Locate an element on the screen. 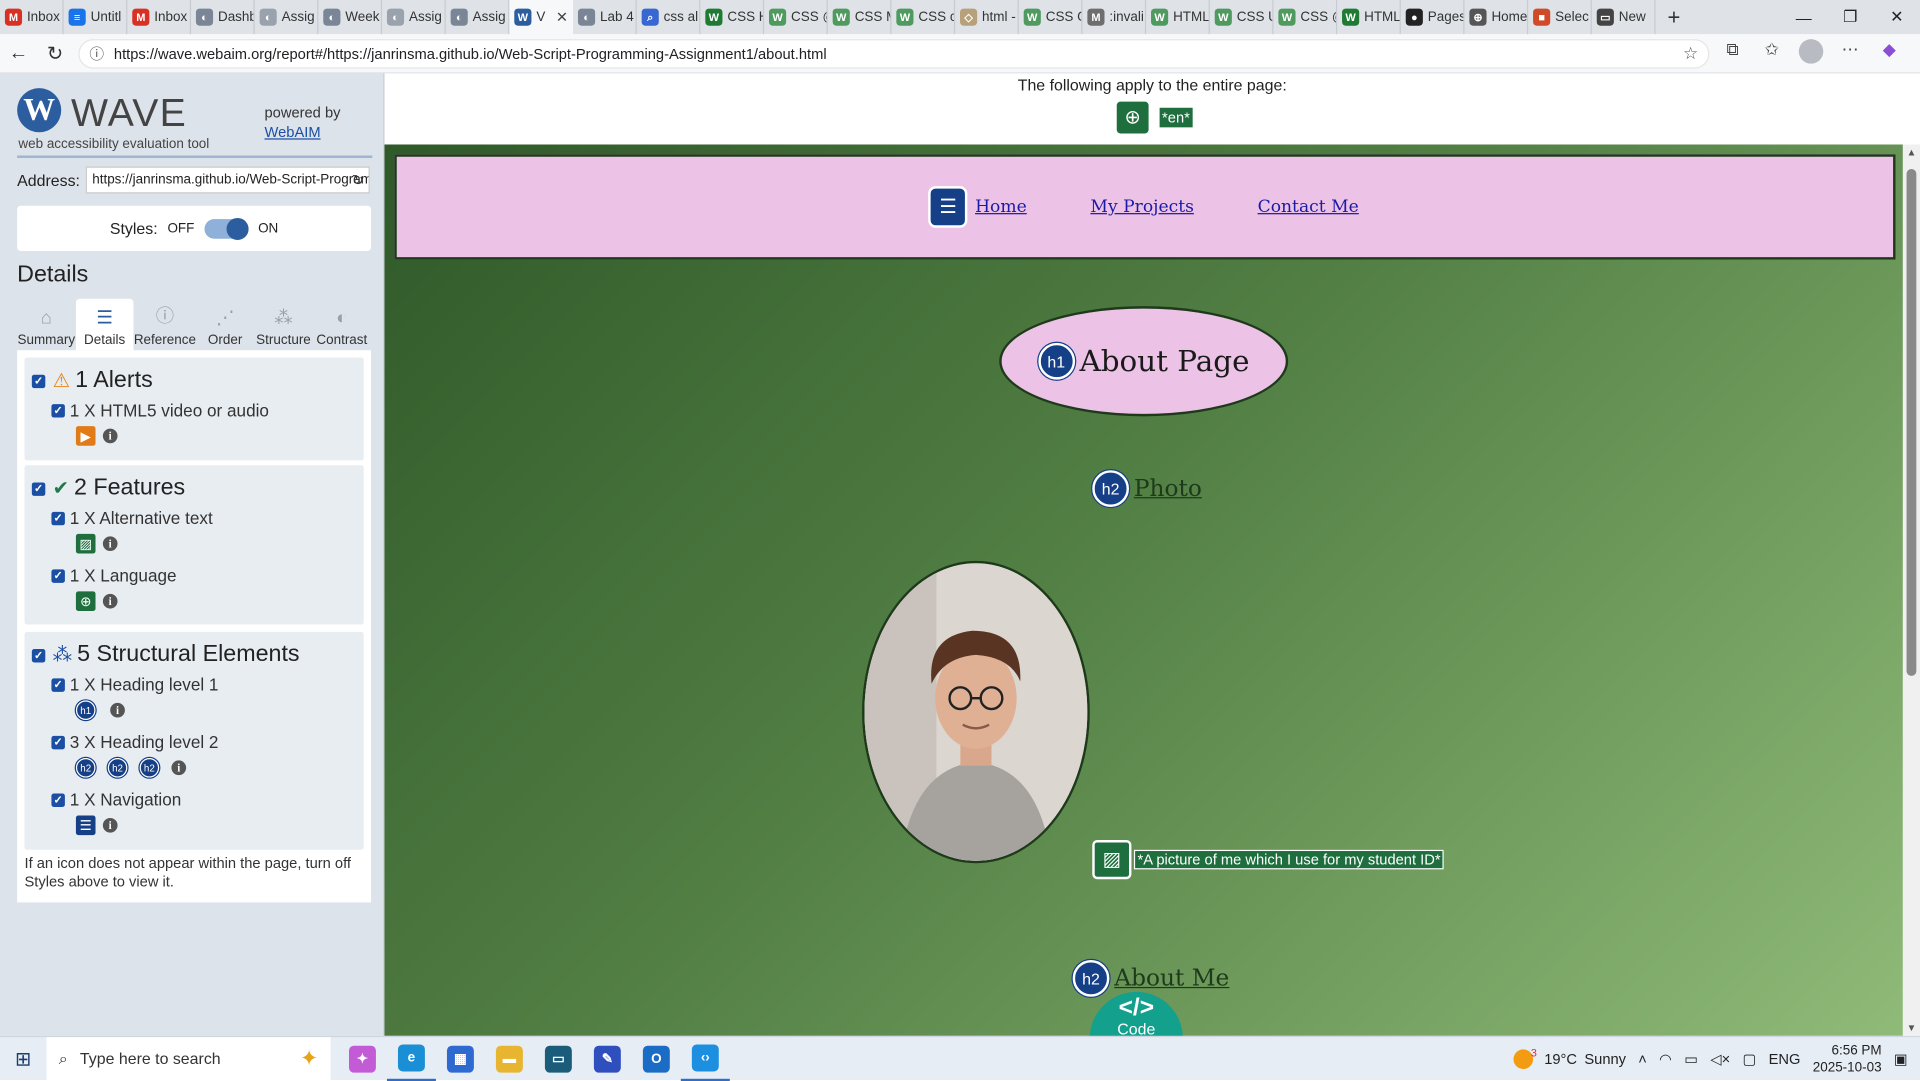 Image resolution: width=1920 pixels, height=1081 pixels. taskbar-search: ⌕ Type here to search ✦ is located at coordinates (188, 1058).